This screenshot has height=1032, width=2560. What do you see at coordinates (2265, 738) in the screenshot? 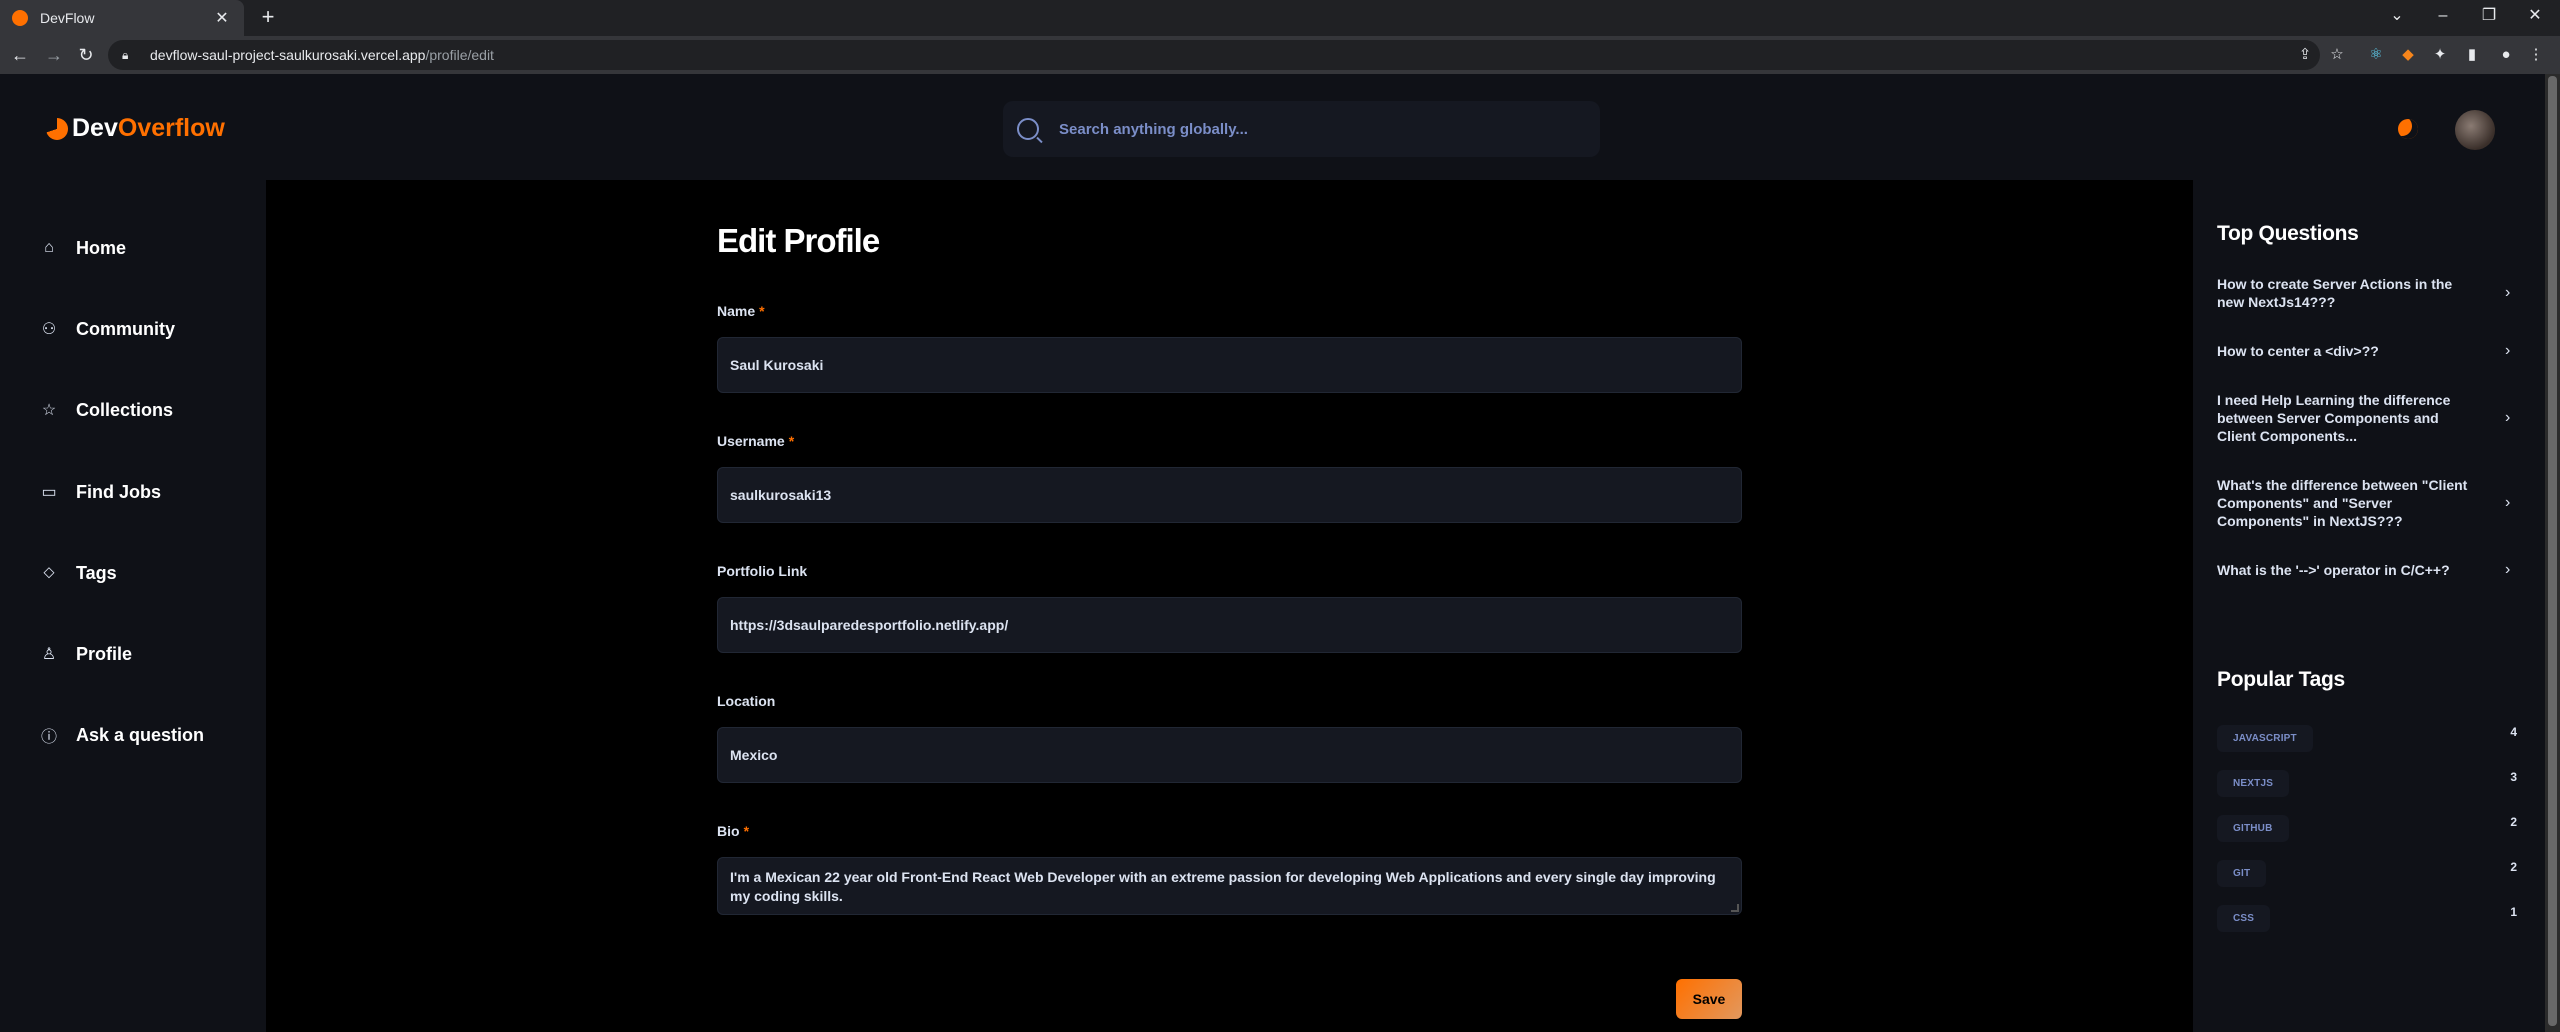
I see `tag-badge: JAVASCRIPT` at bounding box center [2265, 738].